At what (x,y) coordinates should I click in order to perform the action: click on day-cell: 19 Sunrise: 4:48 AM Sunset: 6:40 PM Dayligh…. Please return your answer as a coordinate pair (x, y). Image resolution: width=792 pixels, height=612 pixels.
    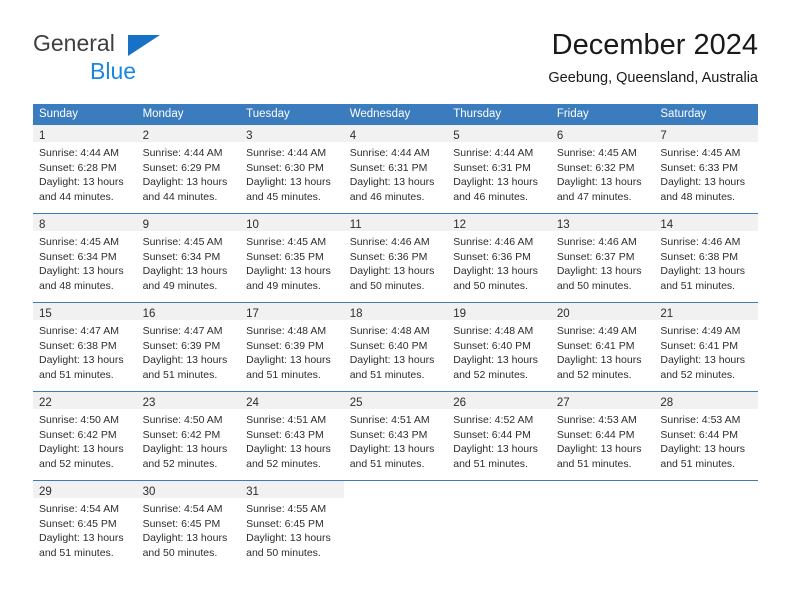
    Looking at the image, I should click on (499, 347).